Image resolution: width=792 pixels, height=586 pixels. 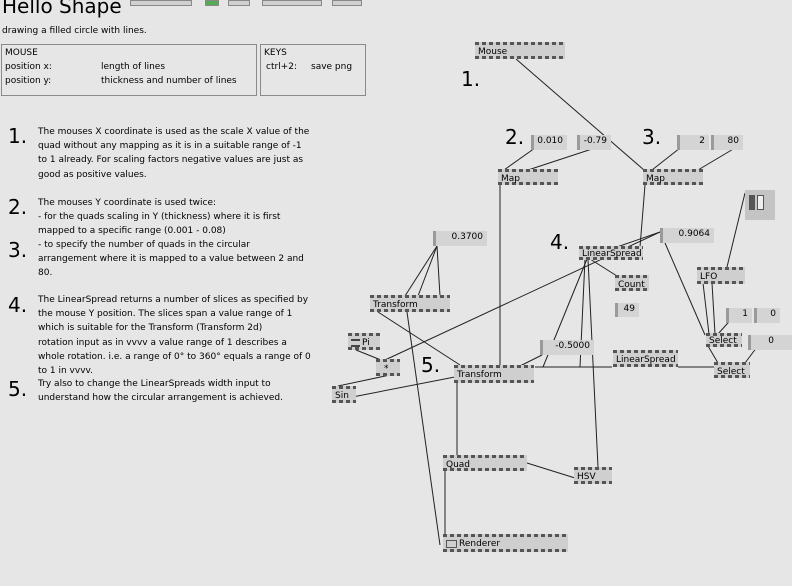 What do you see at coordinates (594, 142) in the screenshot?
I see `map-max-input: -0.79` at bounding box center [594, 142].